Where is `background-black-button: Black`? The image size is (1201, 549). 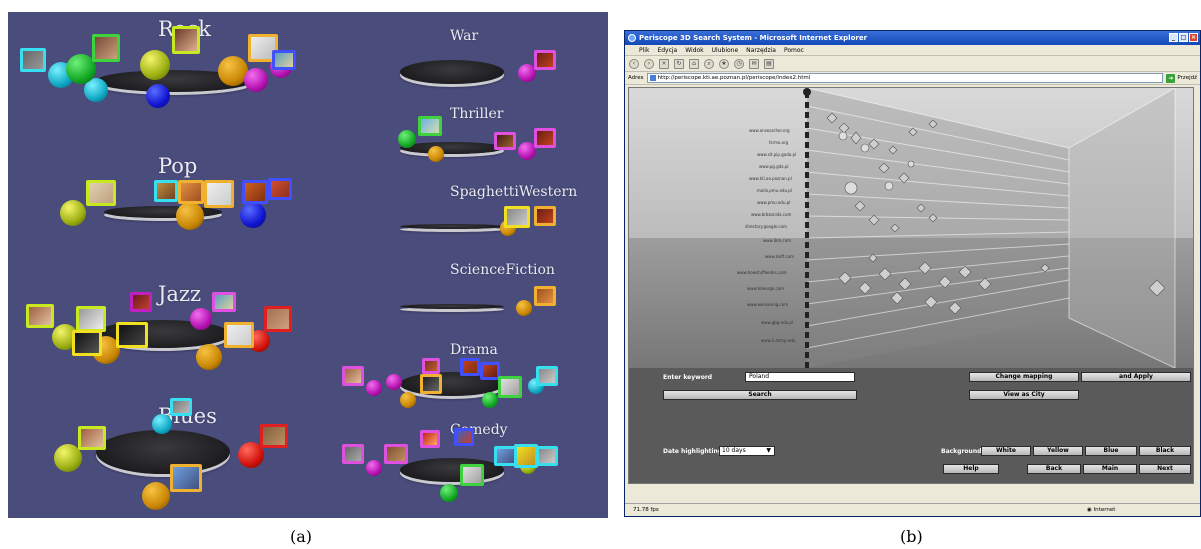 background-black-button: Black is located at coordinates (1165, 451).